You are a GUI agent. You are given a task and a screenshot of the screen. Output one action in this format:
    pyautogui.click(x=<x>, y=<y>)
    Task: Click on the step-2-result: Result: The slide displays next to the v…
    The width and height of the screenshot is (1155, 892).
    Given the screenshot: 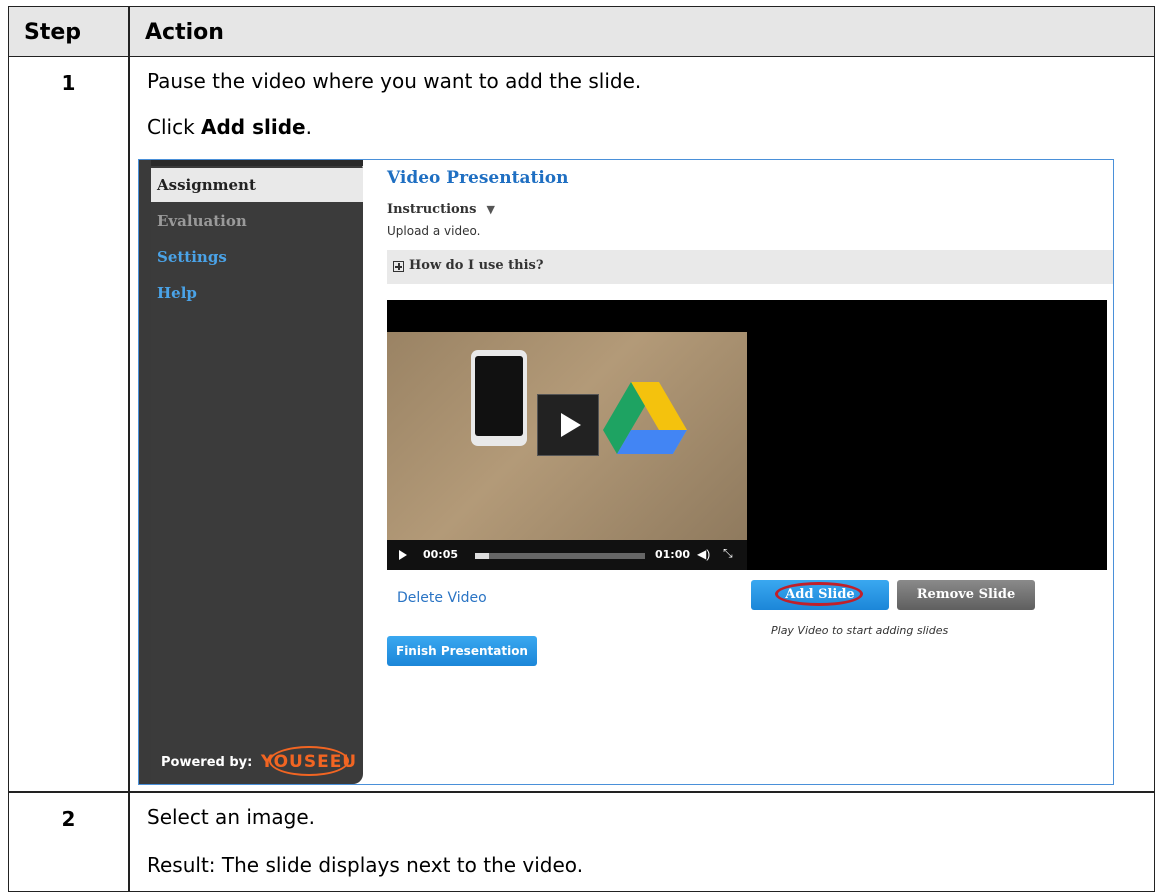 What is the action you would take?
    pyautogui.click(x=365, y=865)
    